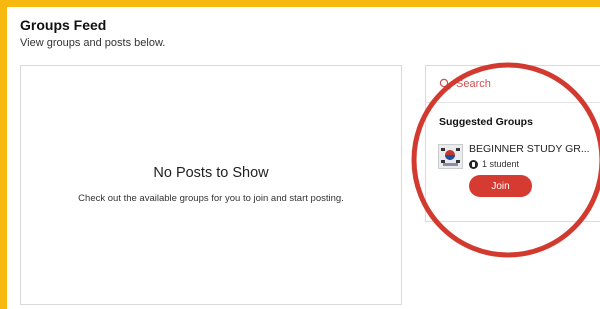  I want to click on group-image-icon, so click(450, 156).